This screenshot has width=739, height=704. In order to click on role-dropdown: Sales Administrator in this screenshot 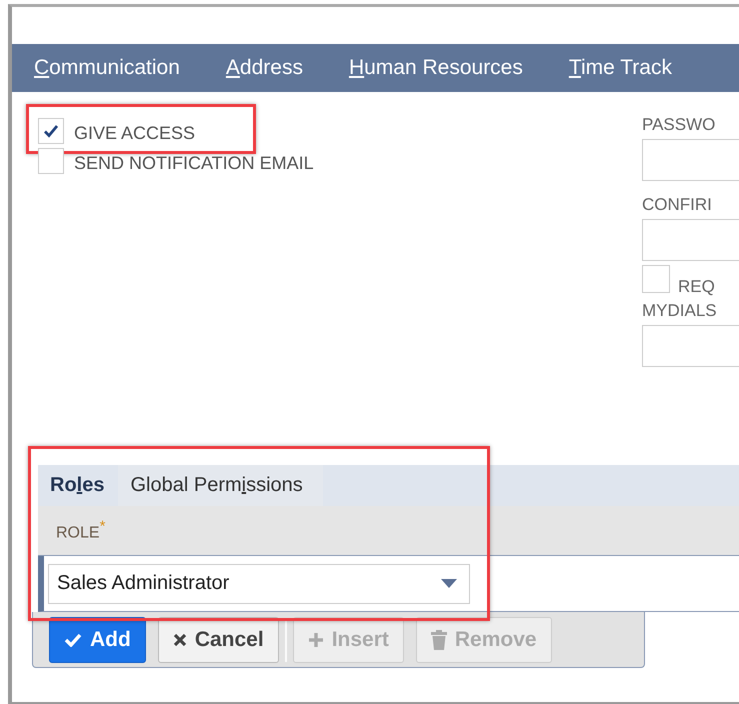, I will do `click(259, 584)`.